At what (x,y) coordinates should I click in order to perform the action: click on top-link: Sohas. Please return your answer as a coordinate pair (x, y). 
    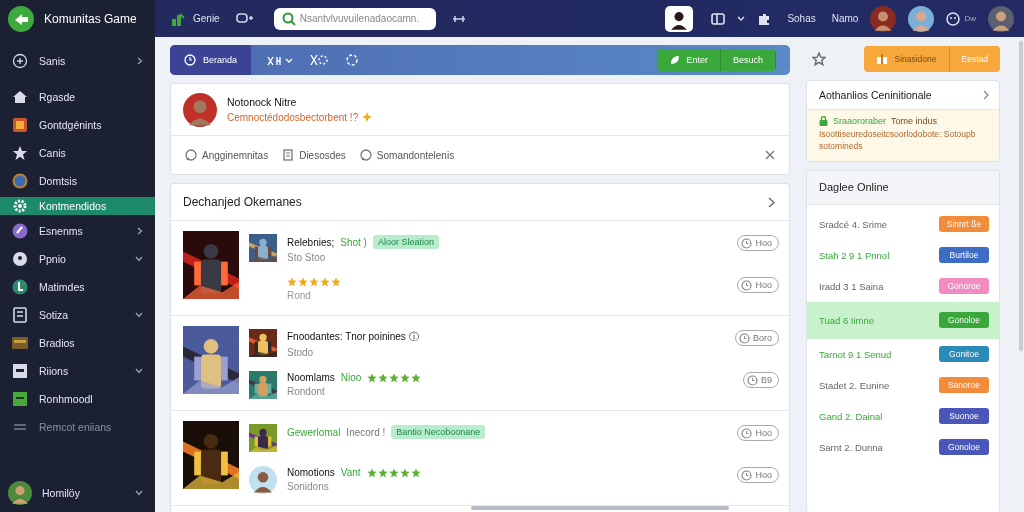
    Looking at the image, I should click on (801, 18).